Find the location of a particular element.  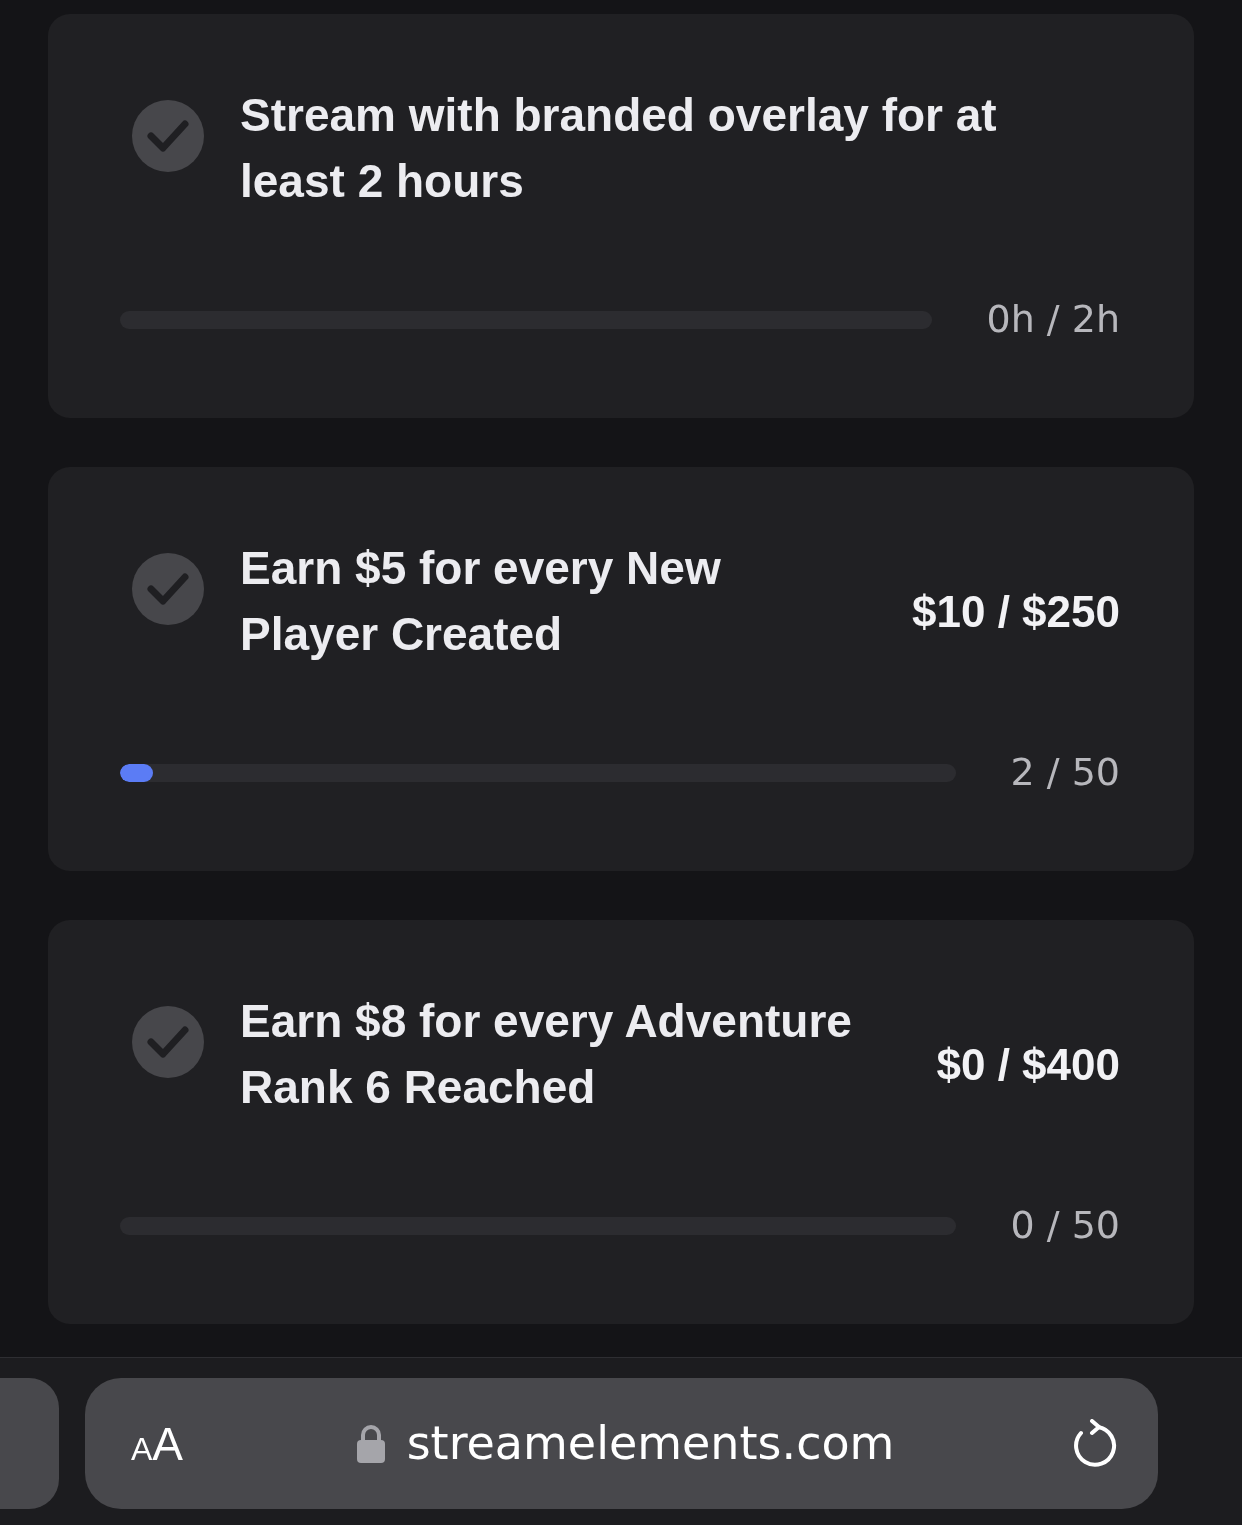

text-size-button: AA is located at coordinates (157, 1443).